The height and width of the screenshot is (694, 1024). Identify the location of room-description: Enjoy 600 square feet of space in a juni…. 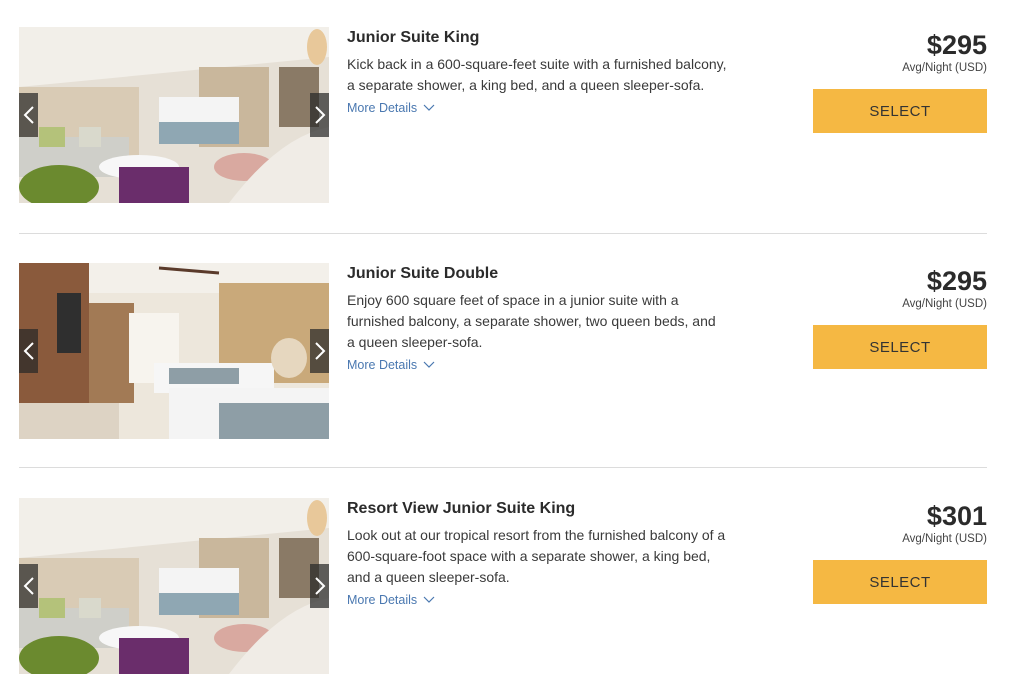
(531, 321).